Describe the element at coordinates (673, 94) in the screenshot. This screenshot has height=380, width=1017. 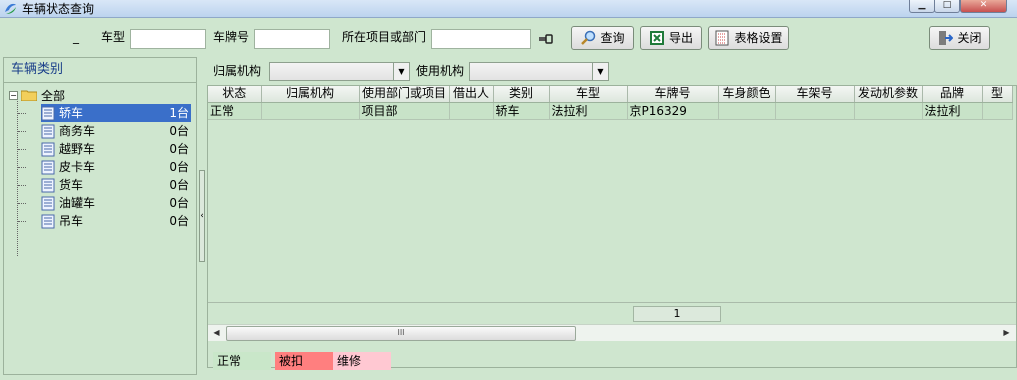
I see `column-header: 车牌号` at that location.